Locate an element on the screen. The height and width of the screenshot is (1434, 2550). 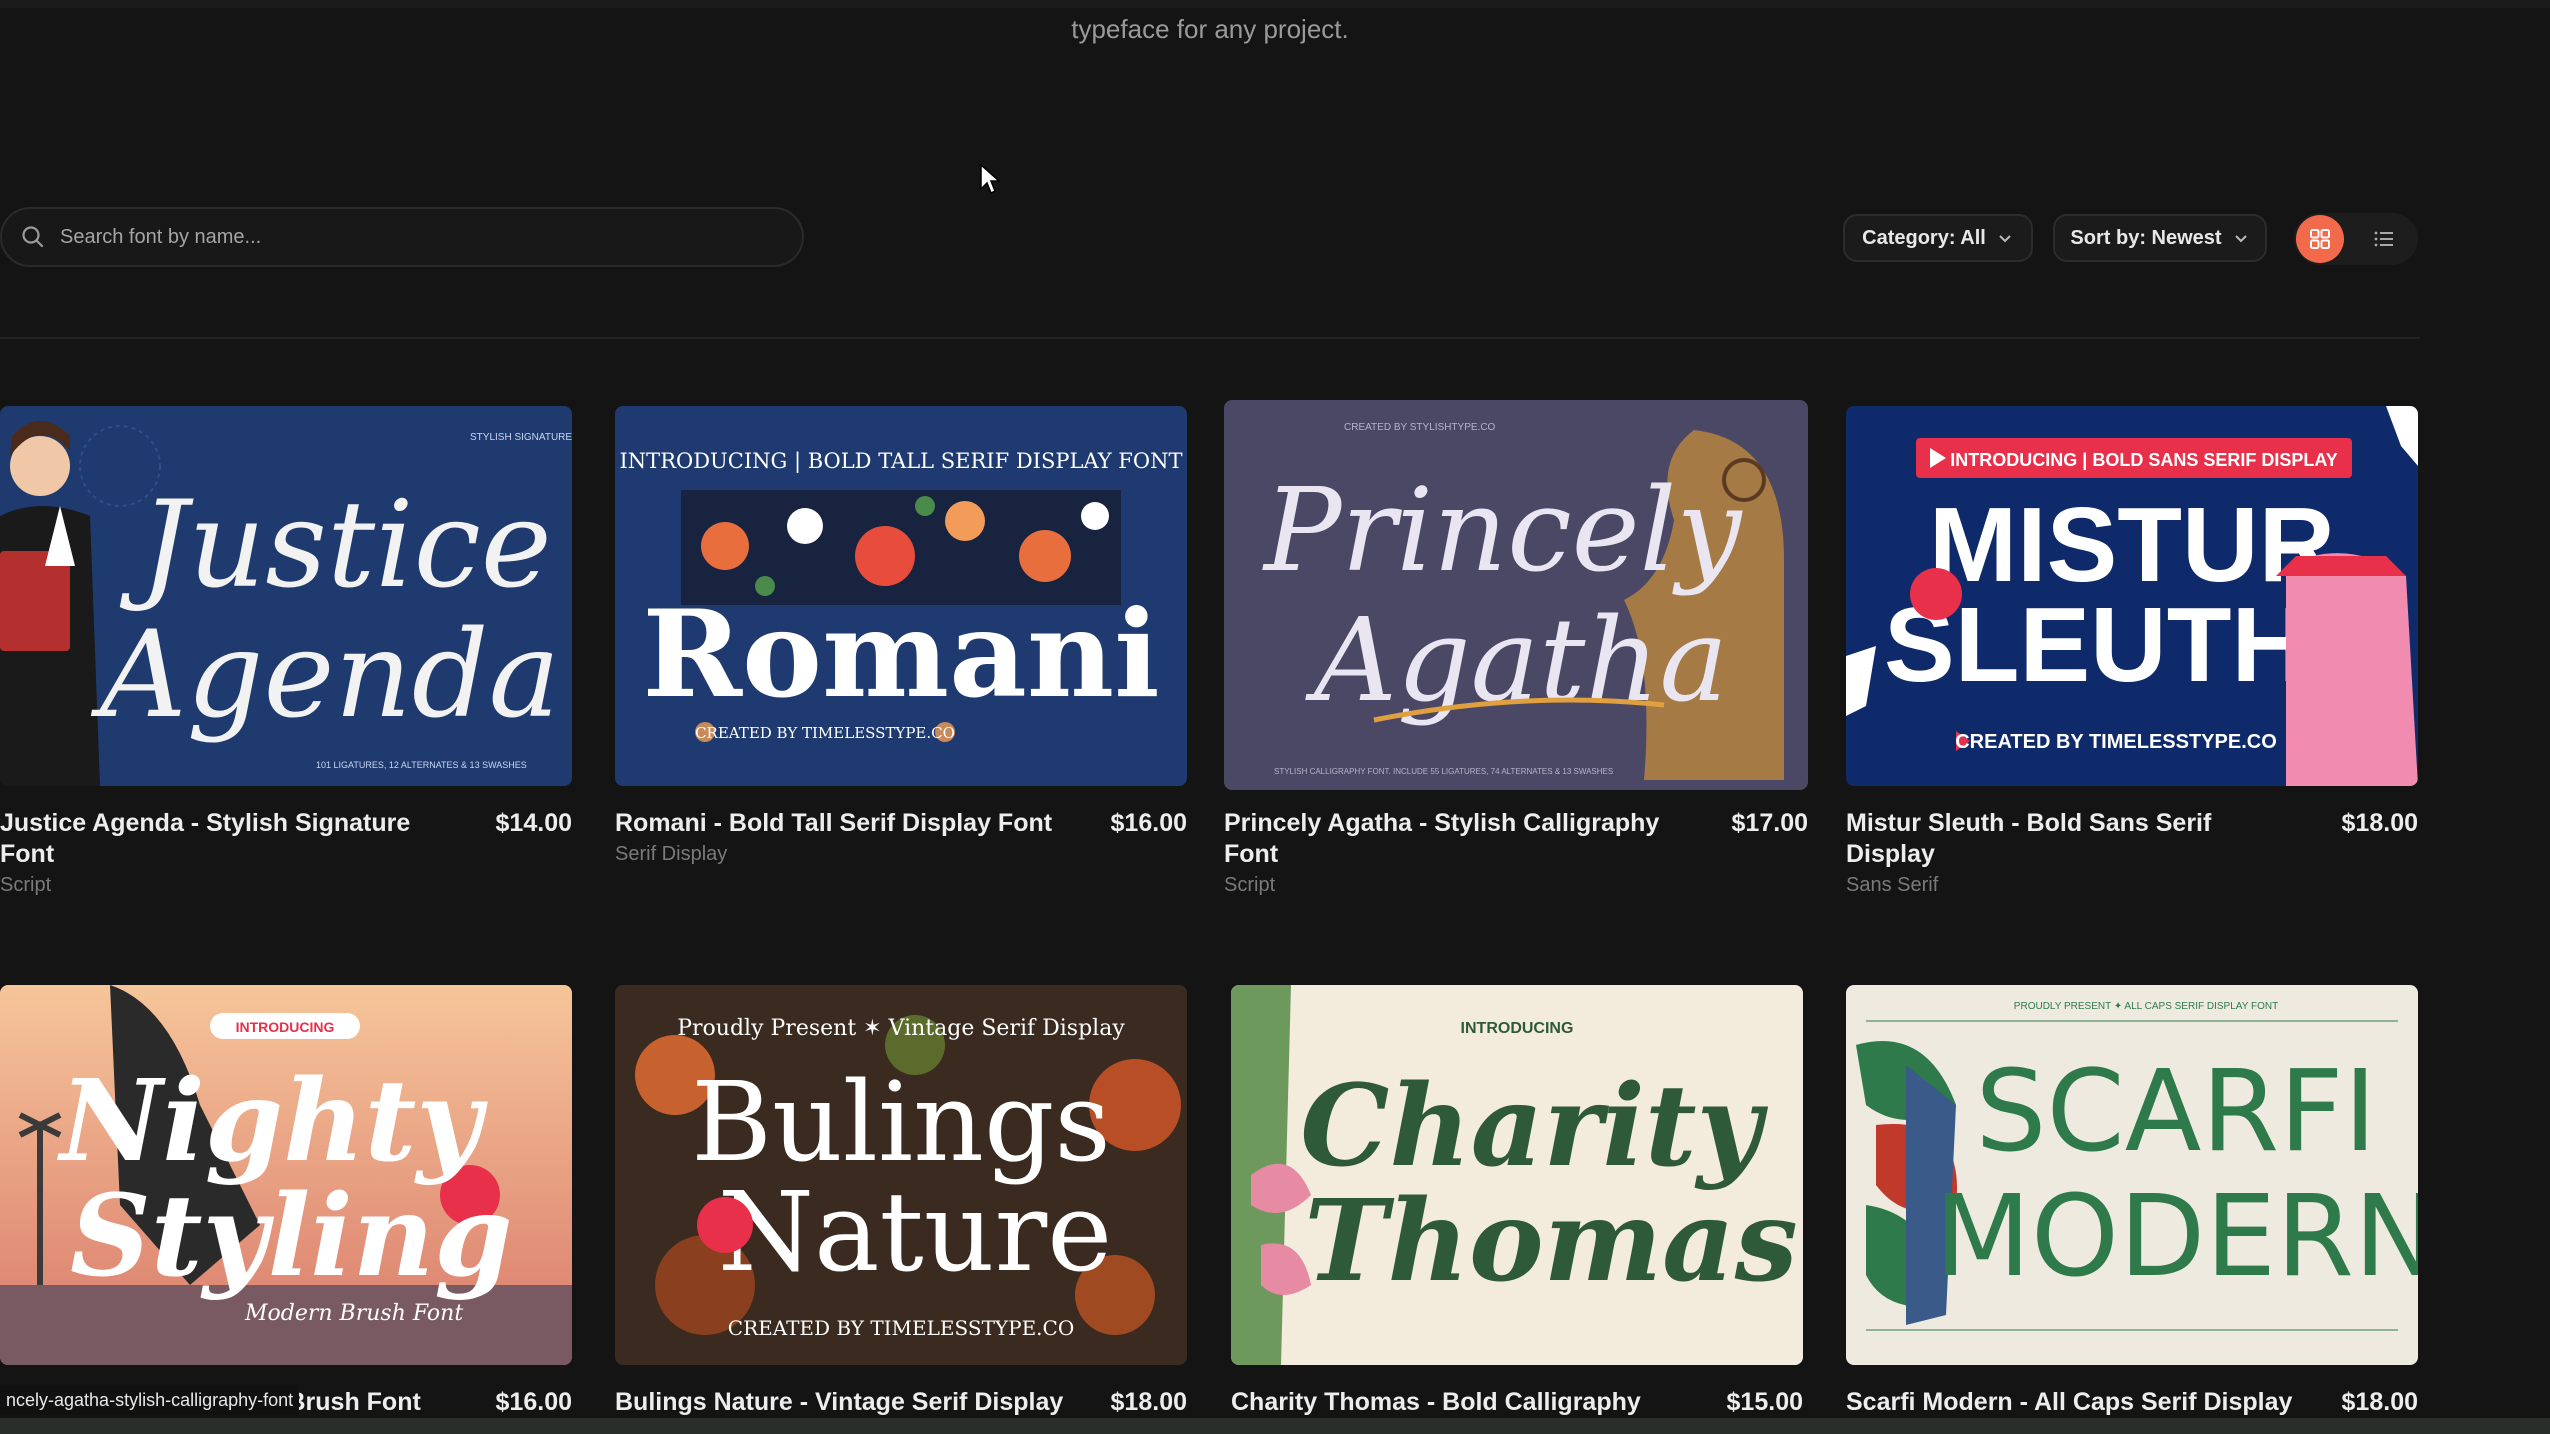
grid-view-button is located at coordinates (2320, 239).